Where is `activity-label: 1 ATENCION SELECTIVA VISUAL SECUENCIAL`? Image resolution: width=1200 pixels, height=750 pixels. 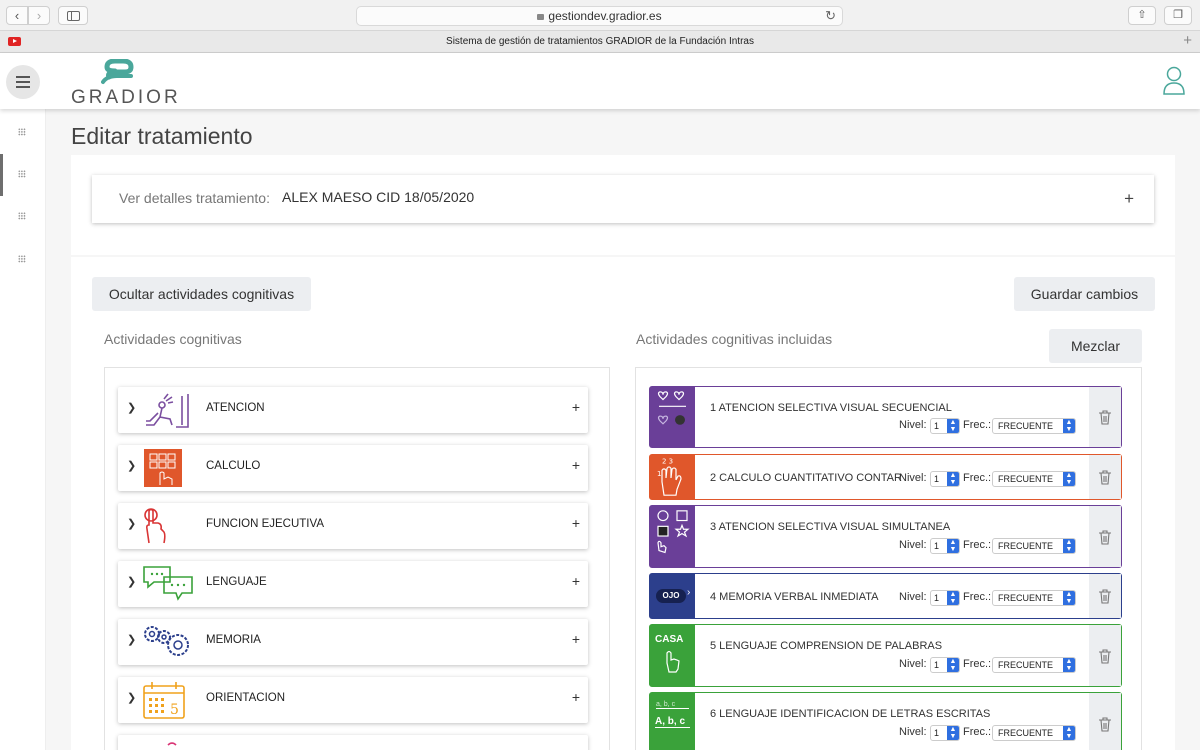
activity-label: 1 ATENCION SELECTIVA VISUAL SECUENCIAL is located at coordinates (831, 408).